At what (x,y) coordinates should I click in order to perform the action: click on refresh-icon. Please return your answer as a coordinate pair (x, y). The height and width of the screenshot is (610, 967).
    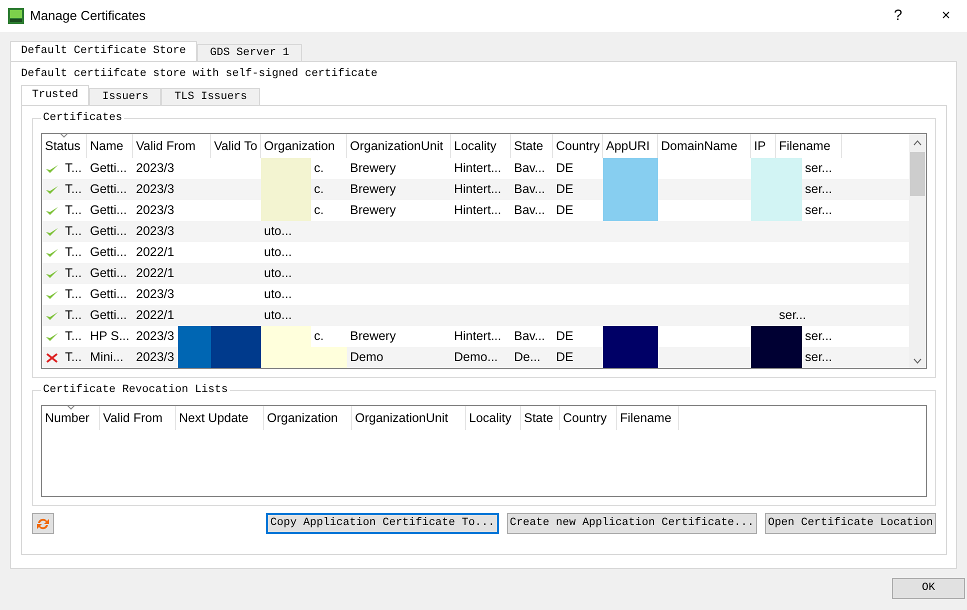
    Looking at the image, I should click on (43, 523).